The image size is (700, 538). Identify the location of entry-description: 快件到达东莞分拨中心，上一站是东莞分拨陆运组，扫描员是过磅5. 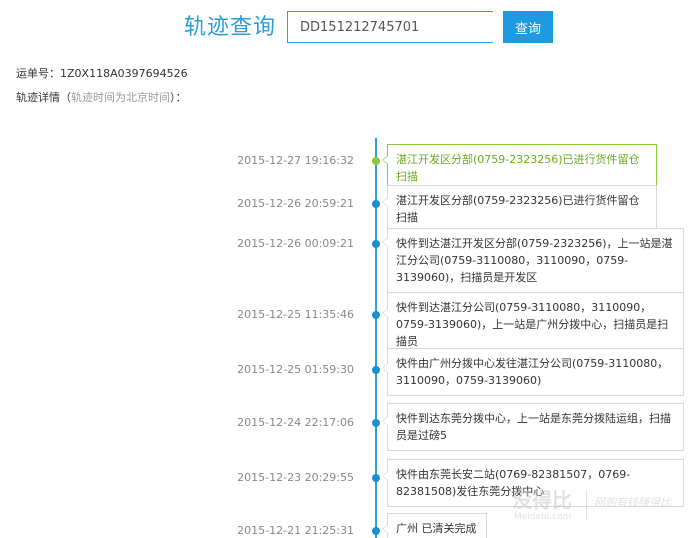
(533, 427).